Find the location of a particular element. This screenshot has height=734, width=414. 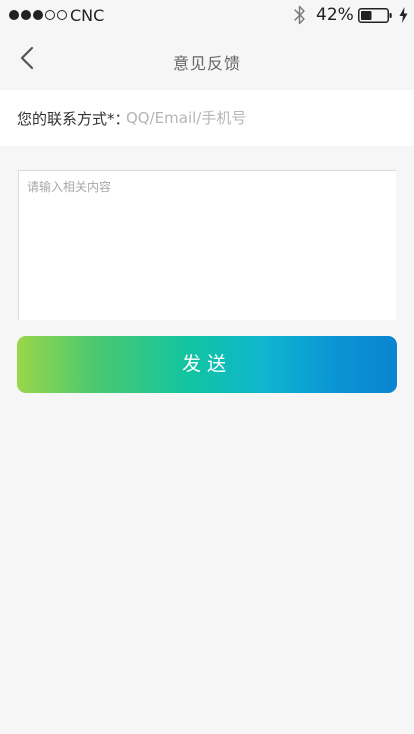

contact-label: 您的联系方式*： is located at coordinates (73, 119).